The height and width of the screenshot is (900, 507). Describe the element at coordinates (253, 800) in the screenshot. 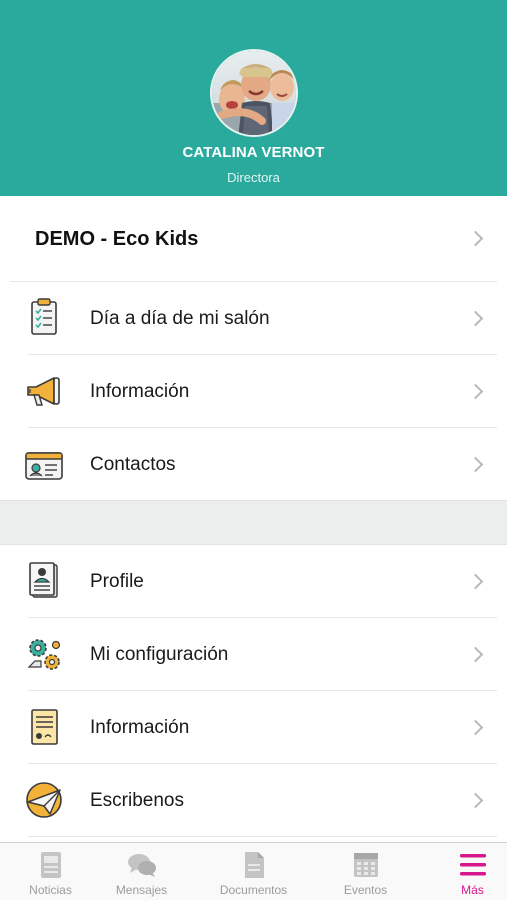

I see `menu-item-escribenos: Escribenos` at that location.